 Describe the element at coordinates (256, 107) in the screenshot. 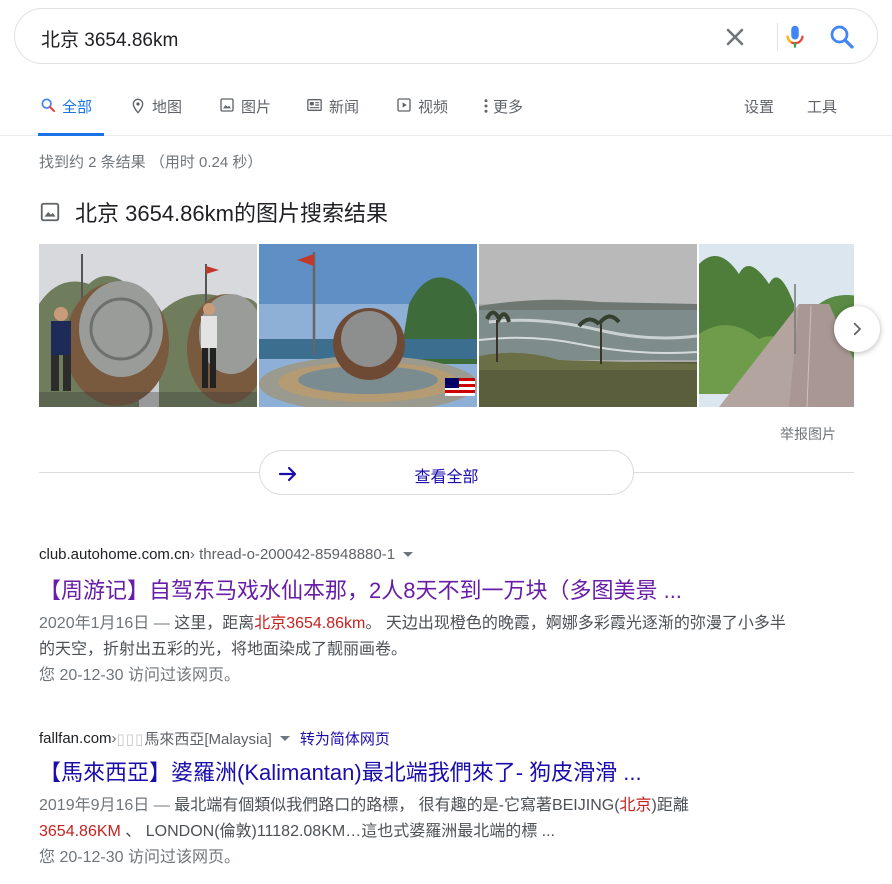

I see `tab-label: 图片` at that location.